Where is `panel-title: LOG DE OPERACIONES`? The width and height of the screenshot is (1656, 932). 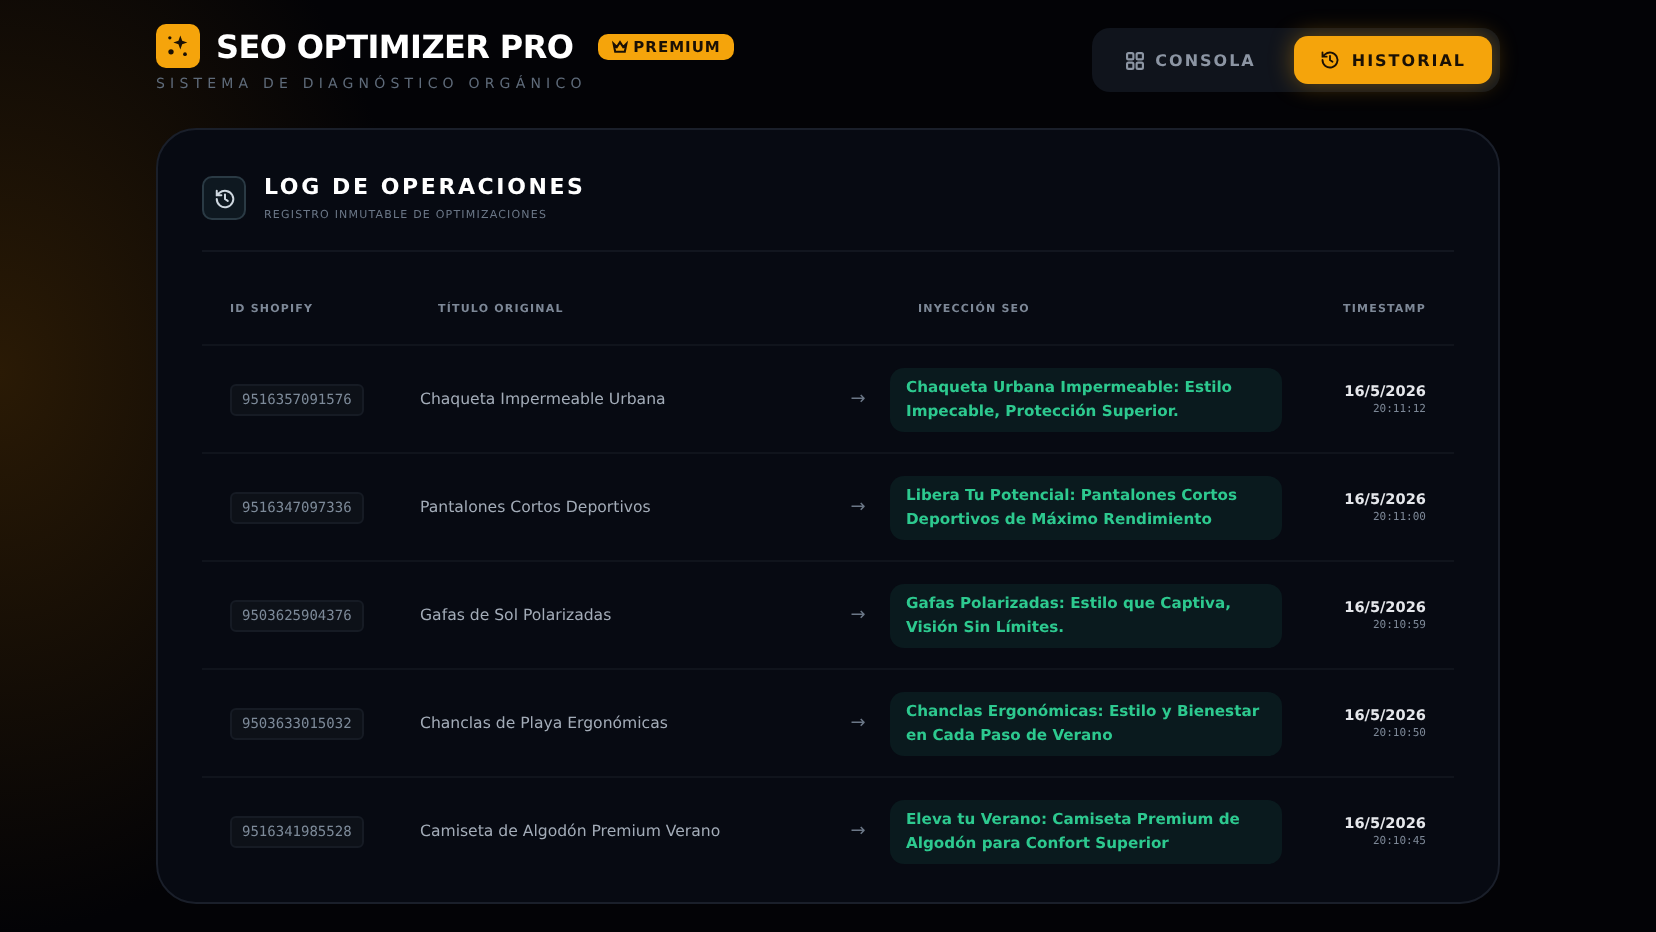
panel-title: LOG DE OPERACIONES is located at coordinates (425, 187).